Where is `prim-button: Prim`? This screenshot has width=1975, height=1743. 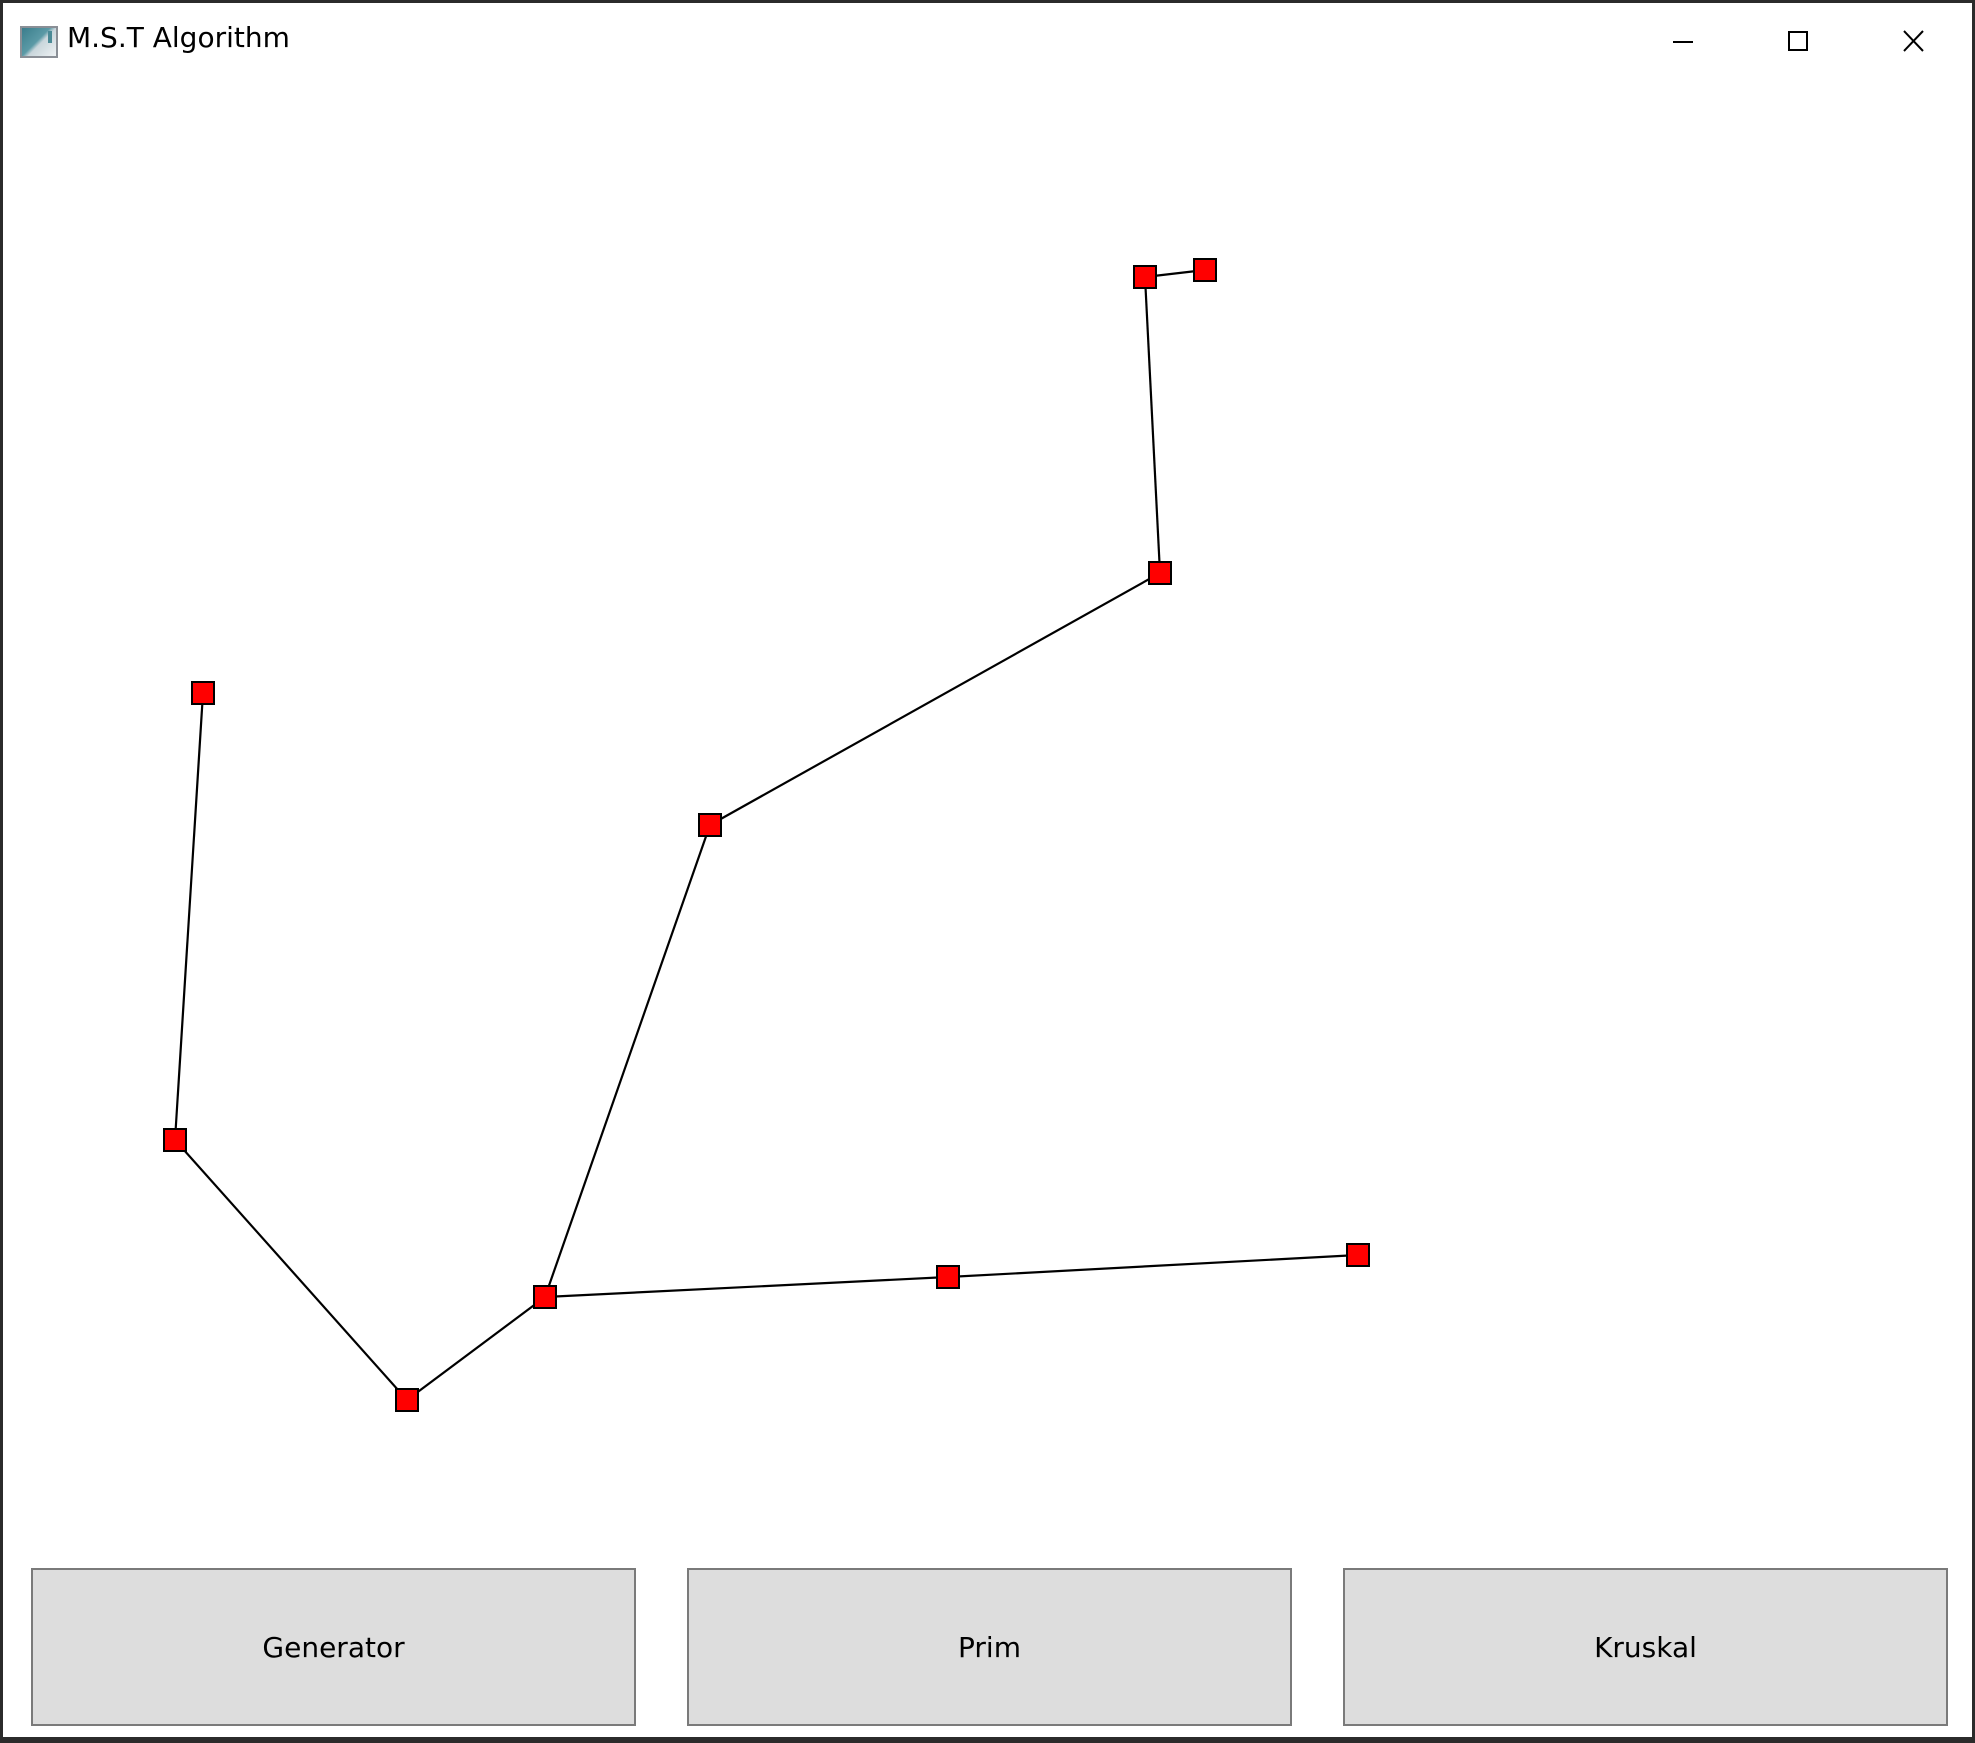
prim-button: Prim is located at coordinates (989, 1647).